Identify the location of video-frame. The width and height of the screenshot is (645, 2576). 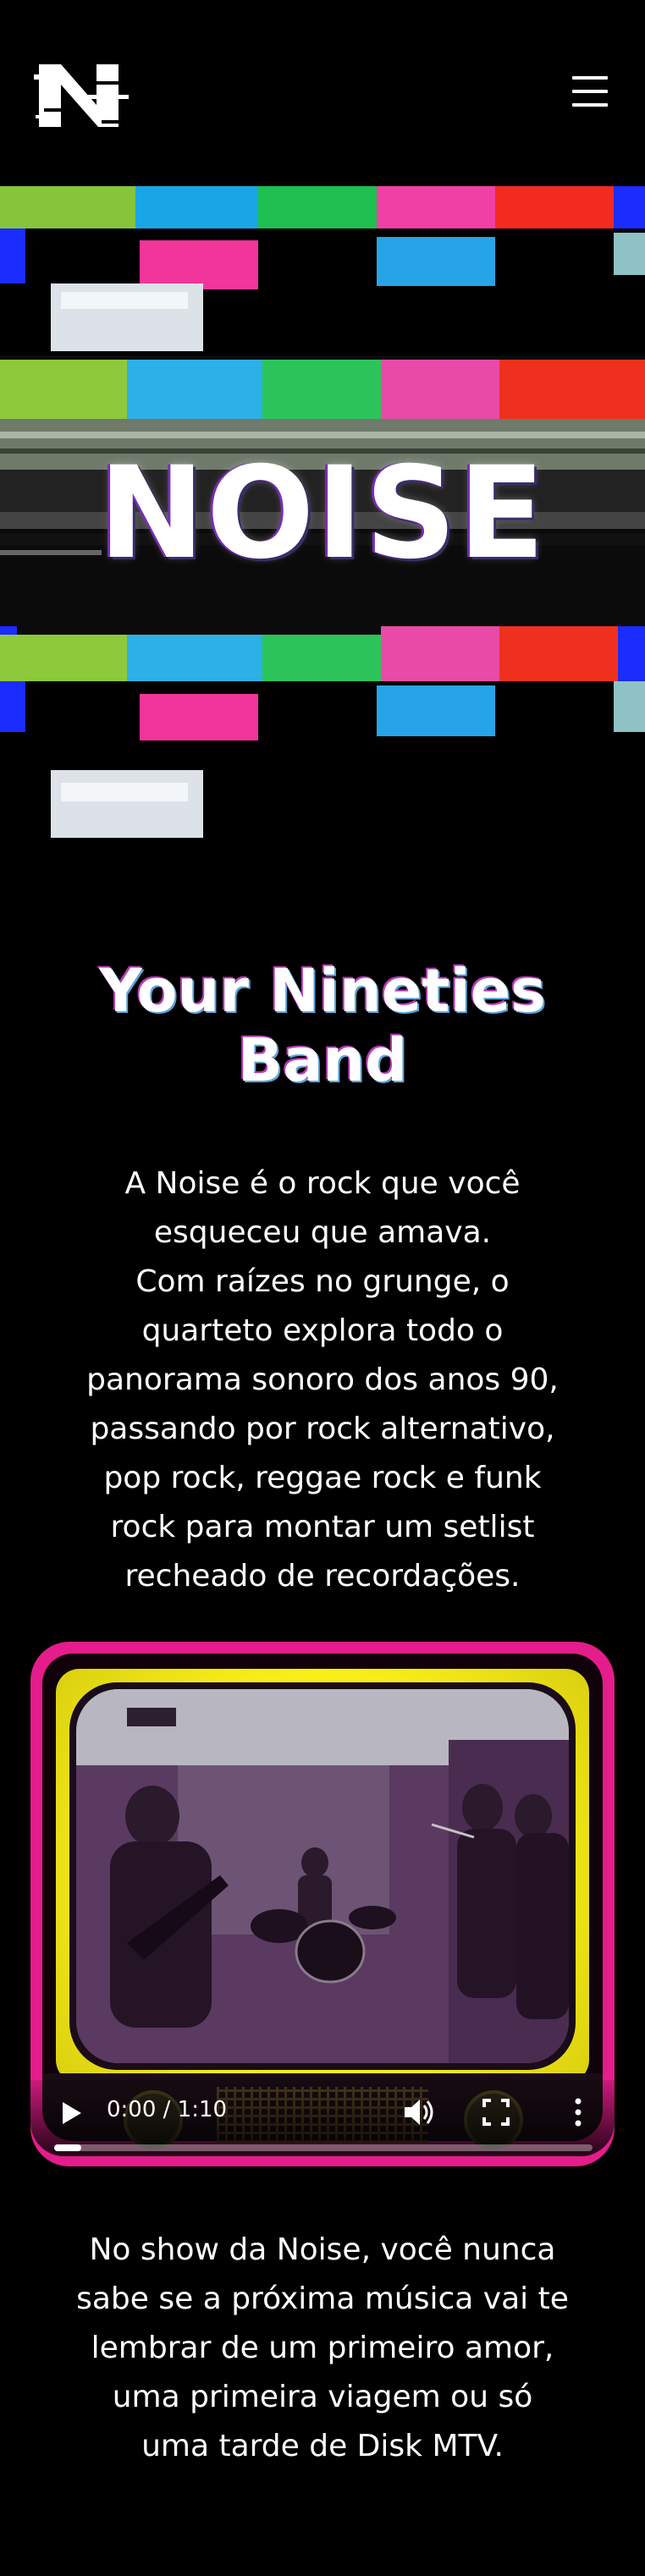
(322, 1876).